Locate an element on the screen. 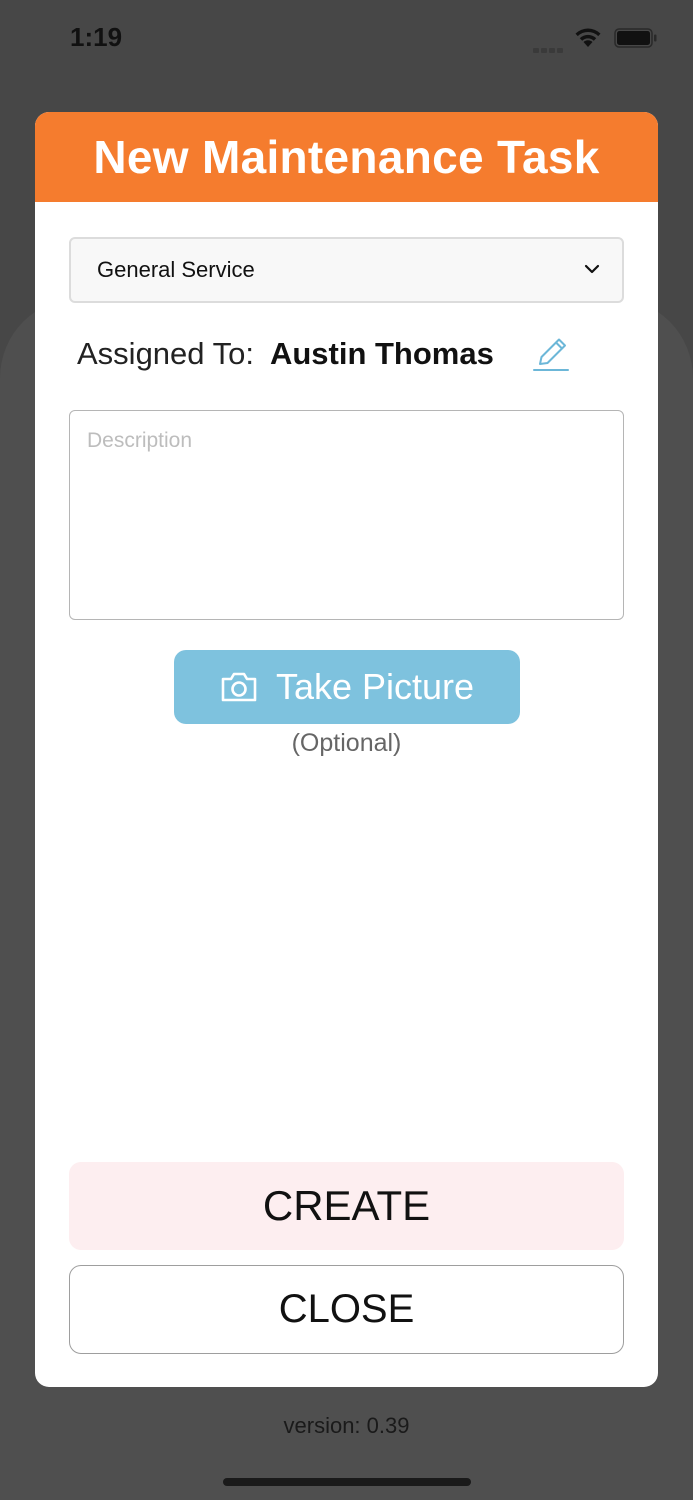  pencil-icon is located at coordinates (552, 356).